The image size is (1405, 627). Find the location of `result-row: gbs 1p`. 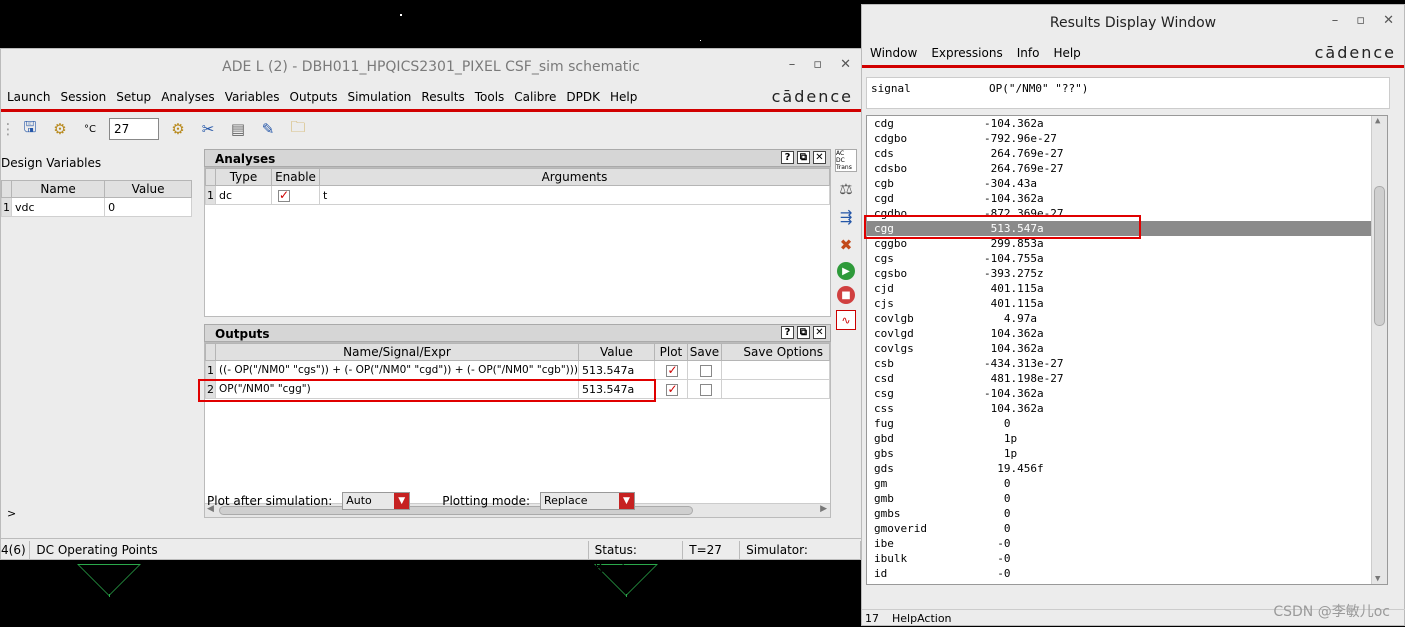

result-row: gbs 1p is located at coordinates (1127, 453).